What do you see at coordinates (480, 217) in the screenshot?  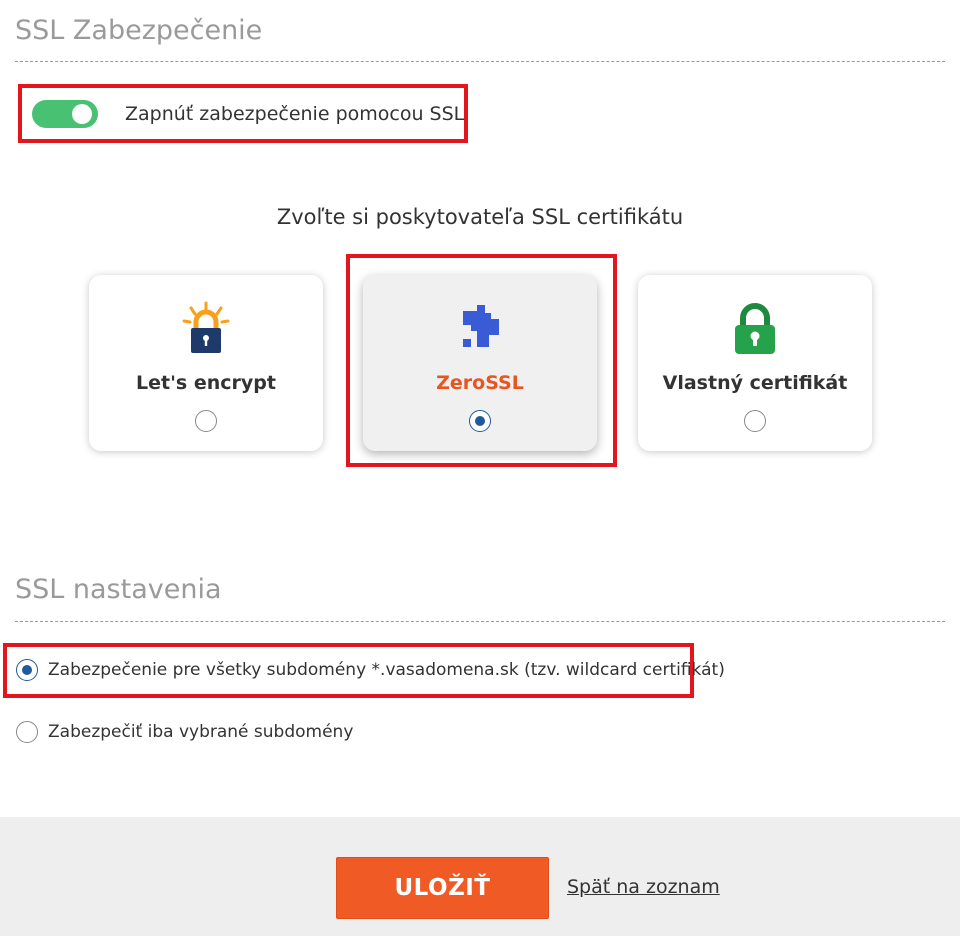 I see `provider-title: Zvoľte si poskytovateľa SSL certifikátu` at bounding box center [480, 217].